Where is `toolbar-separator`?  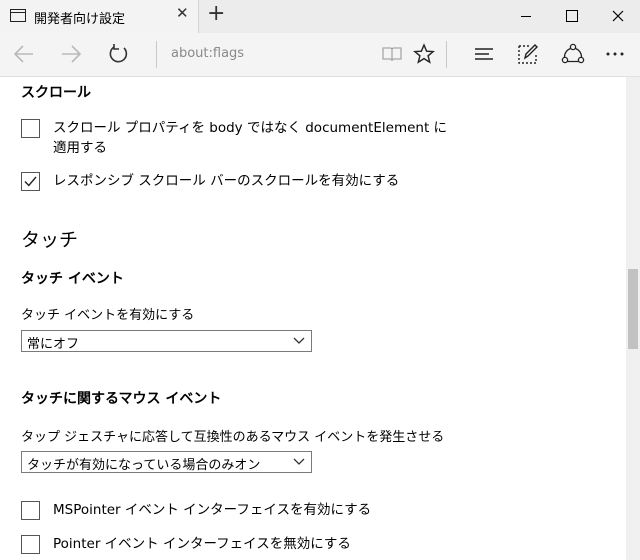 toolbar-separator is located at coordinates (446, 54).